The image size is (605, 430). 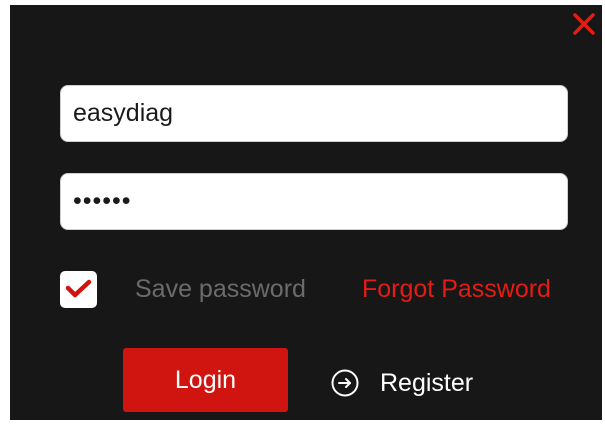 I want to click on close-button, so click(x=584, y=24).